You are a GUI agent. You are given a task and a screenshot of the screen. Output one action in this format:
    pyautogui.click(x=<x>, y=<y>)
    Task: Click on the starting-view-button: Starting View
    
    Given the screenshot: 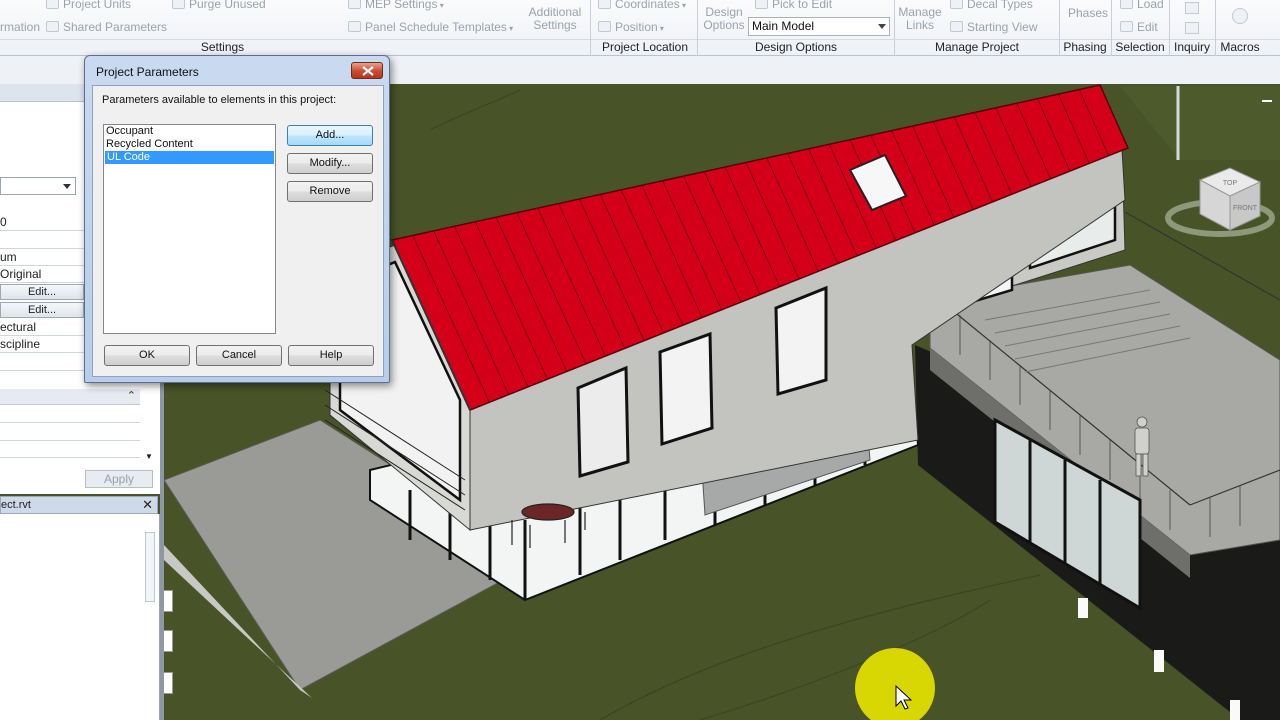 What is the action you would take?
    pyautogui.click(x=993, y=27)
    